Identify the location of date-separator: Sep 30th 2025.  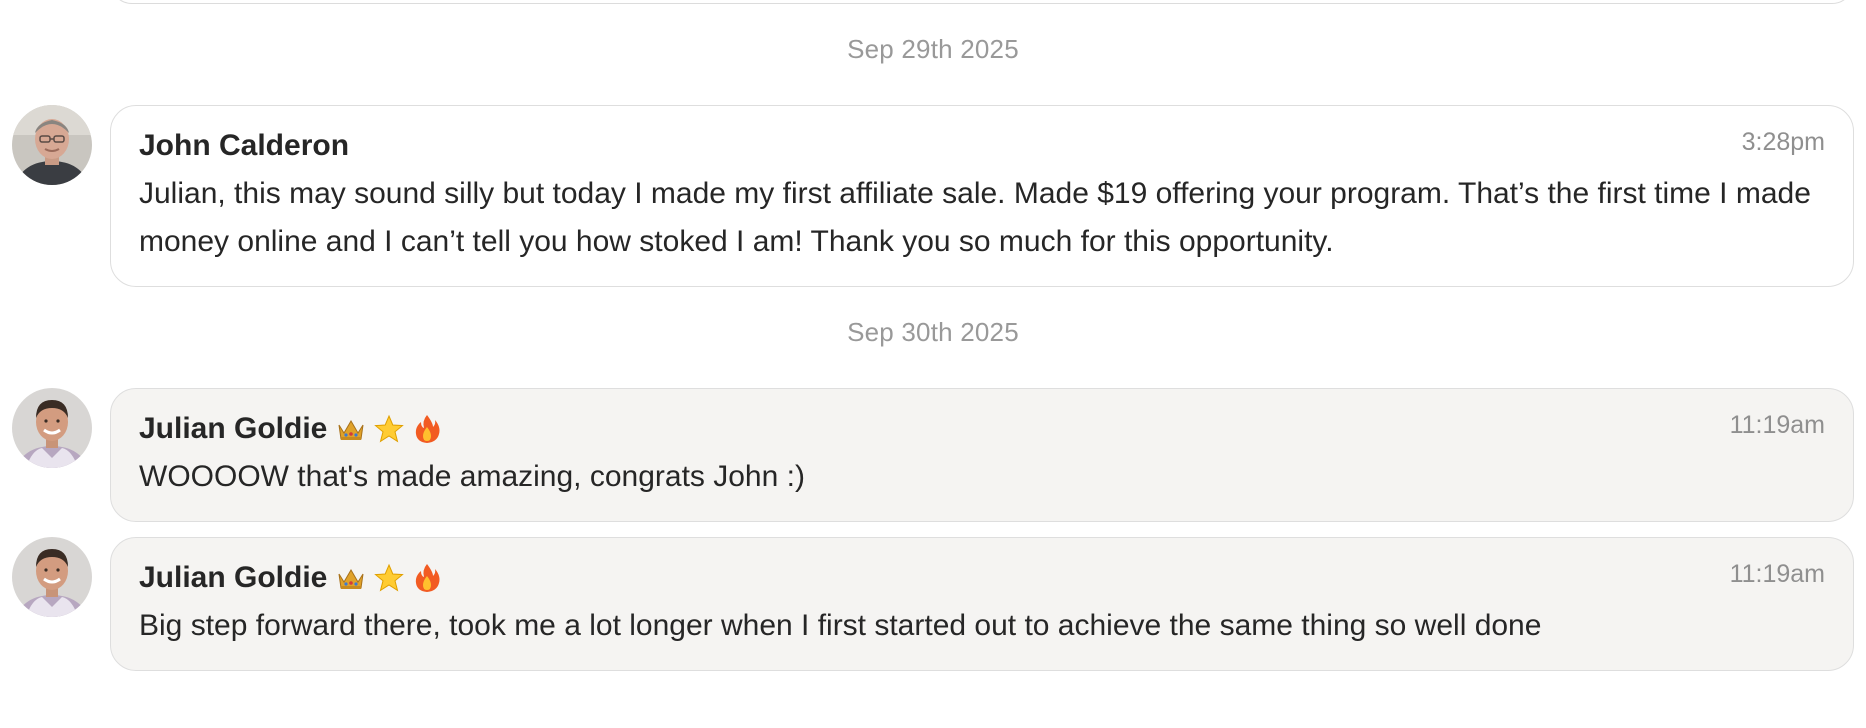
(933, 332).